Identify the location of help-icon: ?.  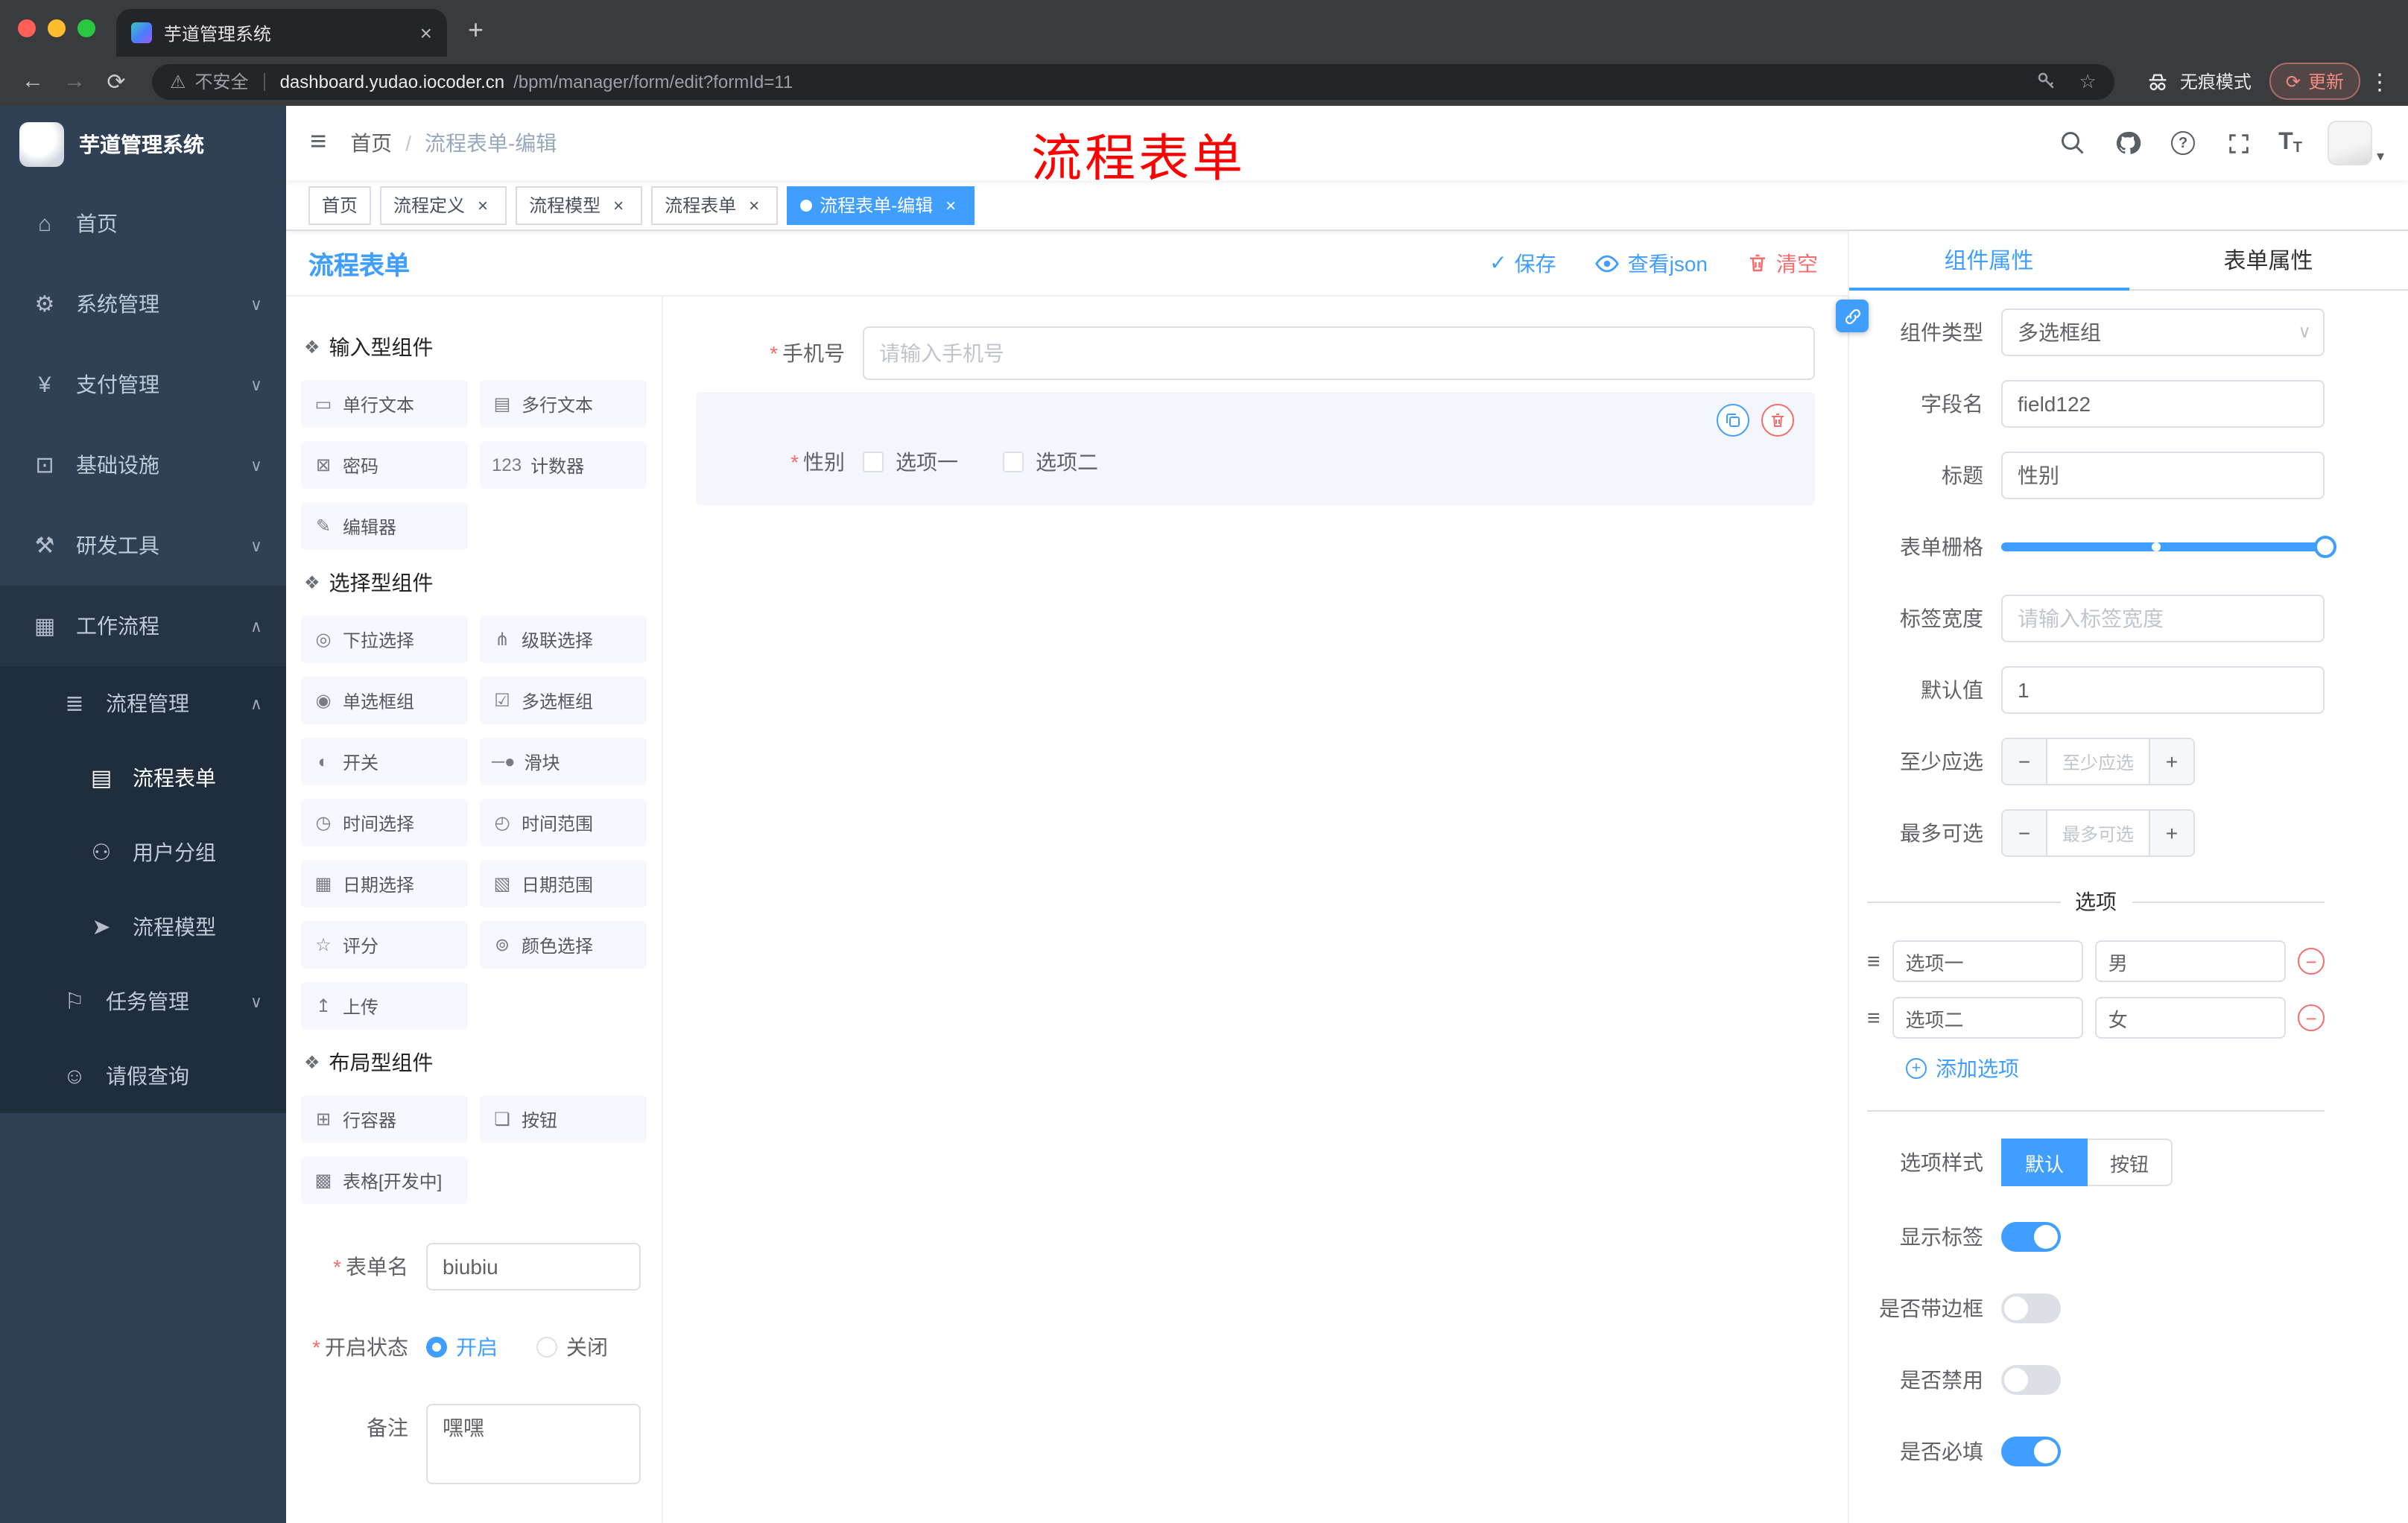
(2183, 143).